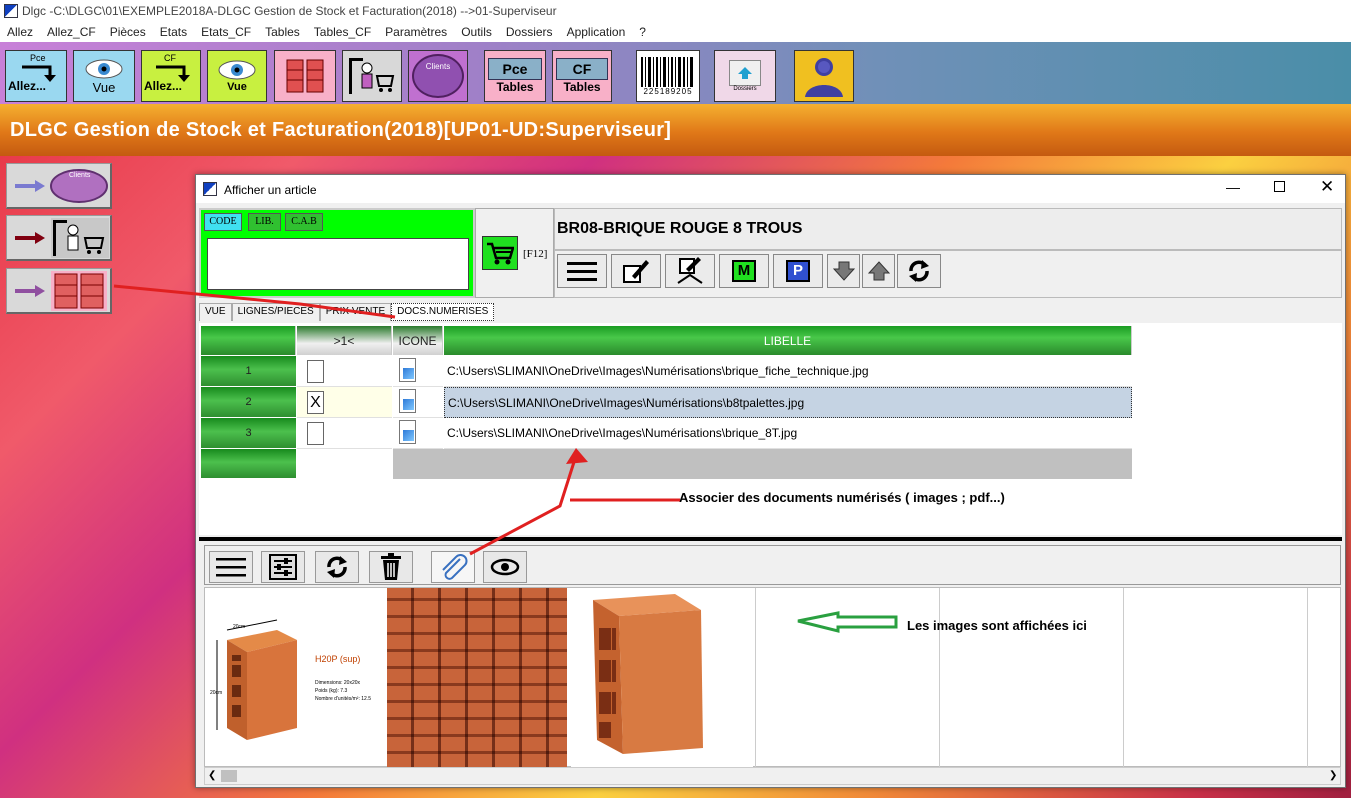 The height and width of the screenshot is (798, 1351). Describe the element at coordinates (577, 456) in the screenshot. I see `red-arrow-head` at that location.